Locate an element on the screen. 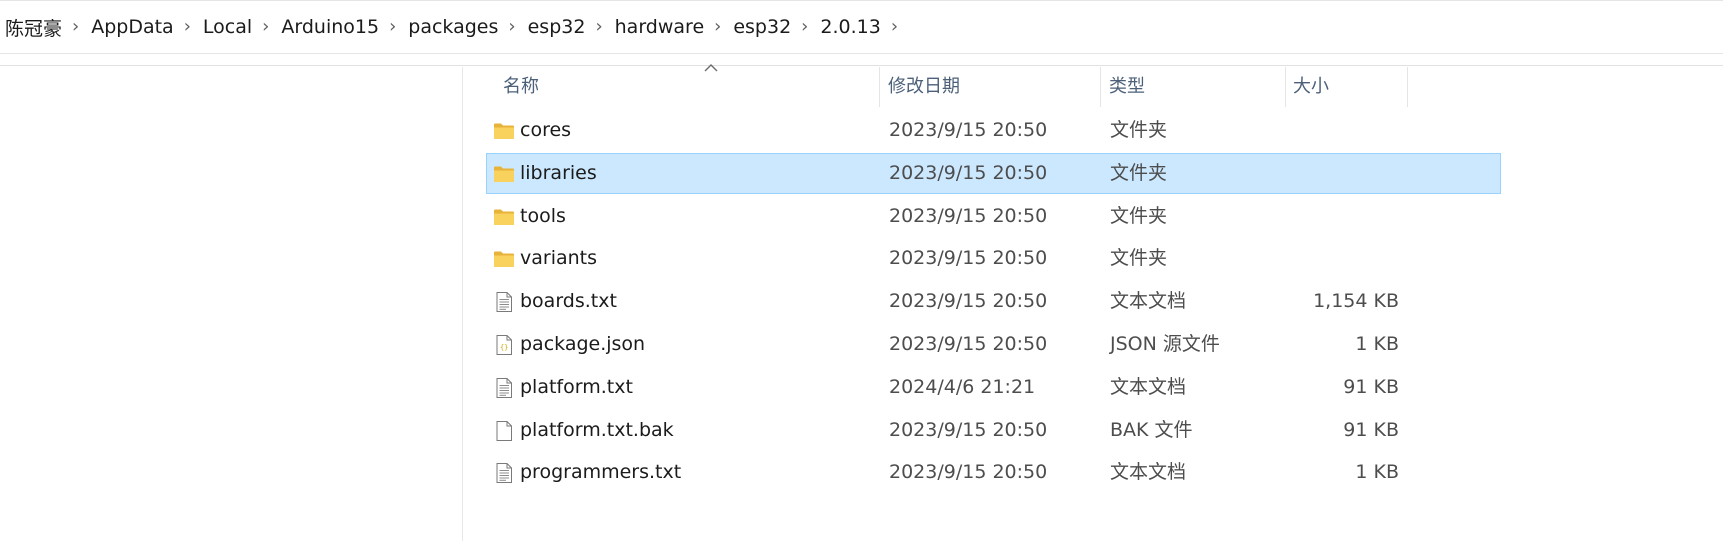 The height and width of the screenshot is (541, 1723). file-name: tools is located at coordinates (543, 215).